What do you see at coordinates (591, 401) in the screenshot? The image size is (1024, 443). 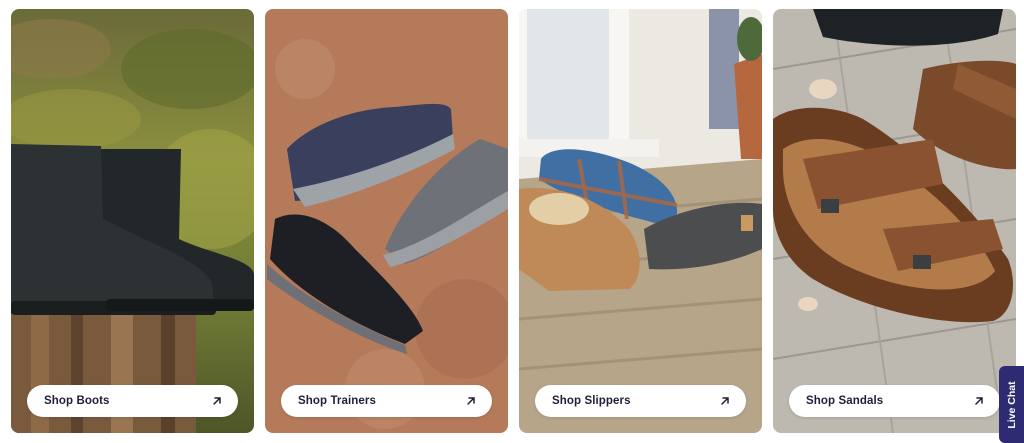 I see `shop-slippers-label: Shop Slippers` at bounding box center [591, 401].